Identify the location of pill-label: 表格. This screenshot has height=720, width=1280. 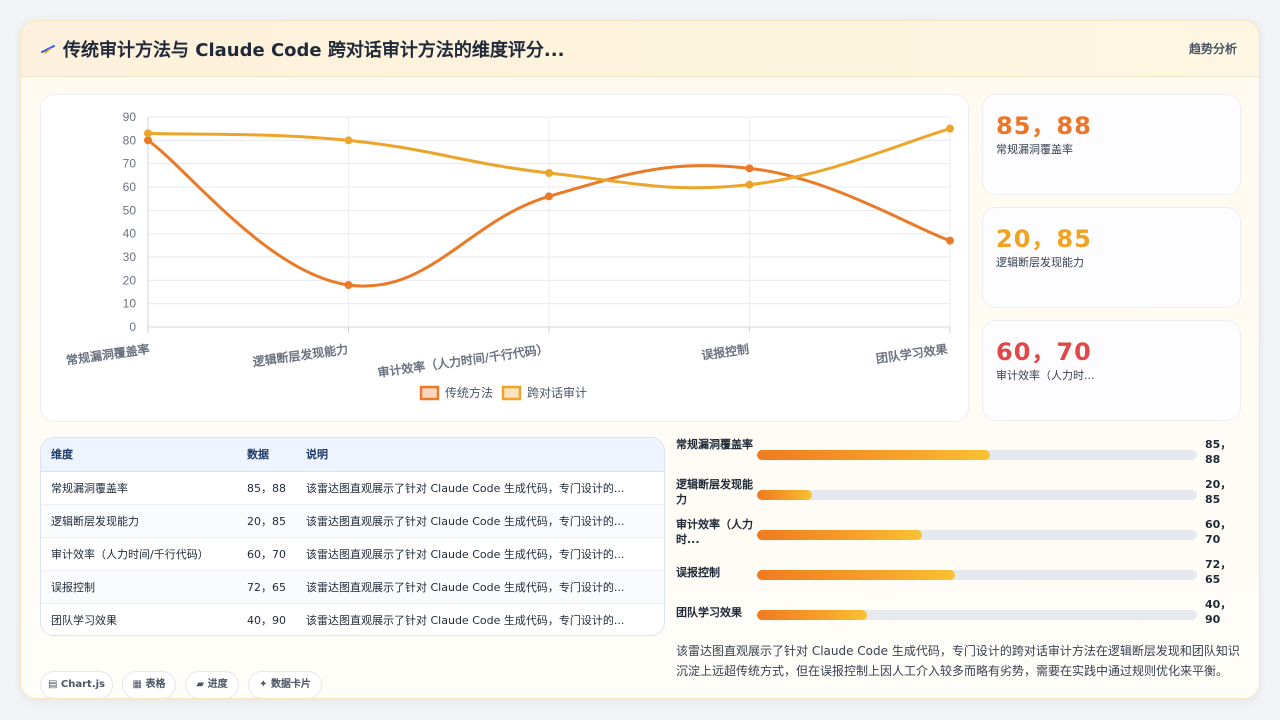
(155, 684).